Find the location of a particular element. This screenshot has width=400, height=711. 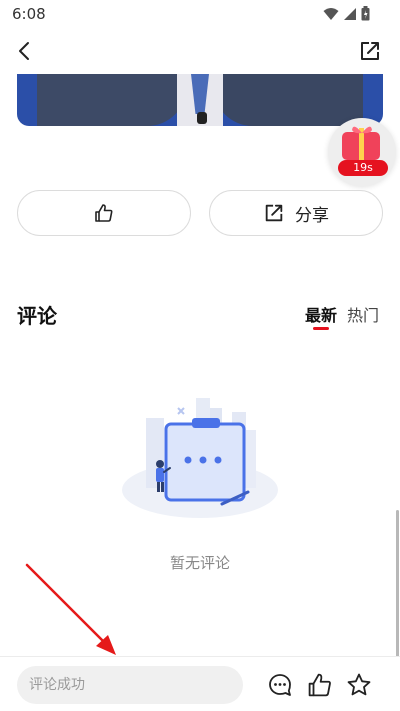

video-microphone is located at coordinates (202, 118).